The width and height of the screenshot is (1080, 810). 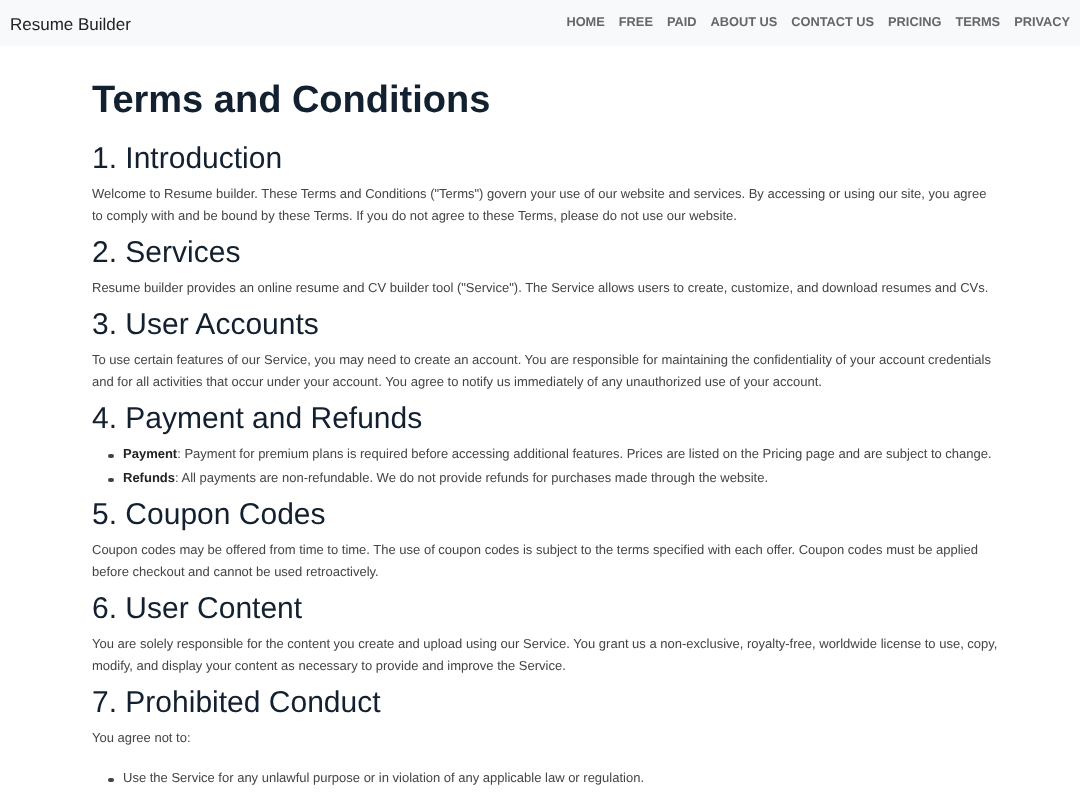 I want to click on section-heading: 5. Coupon Codes, so click(x=210, y=516).